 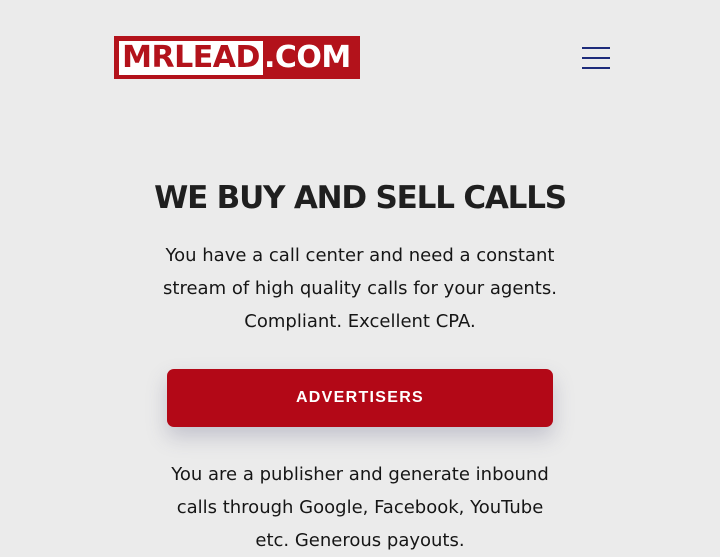 I want to click on site-logo: MRLEAD .COM, so click(x=237, y=57).